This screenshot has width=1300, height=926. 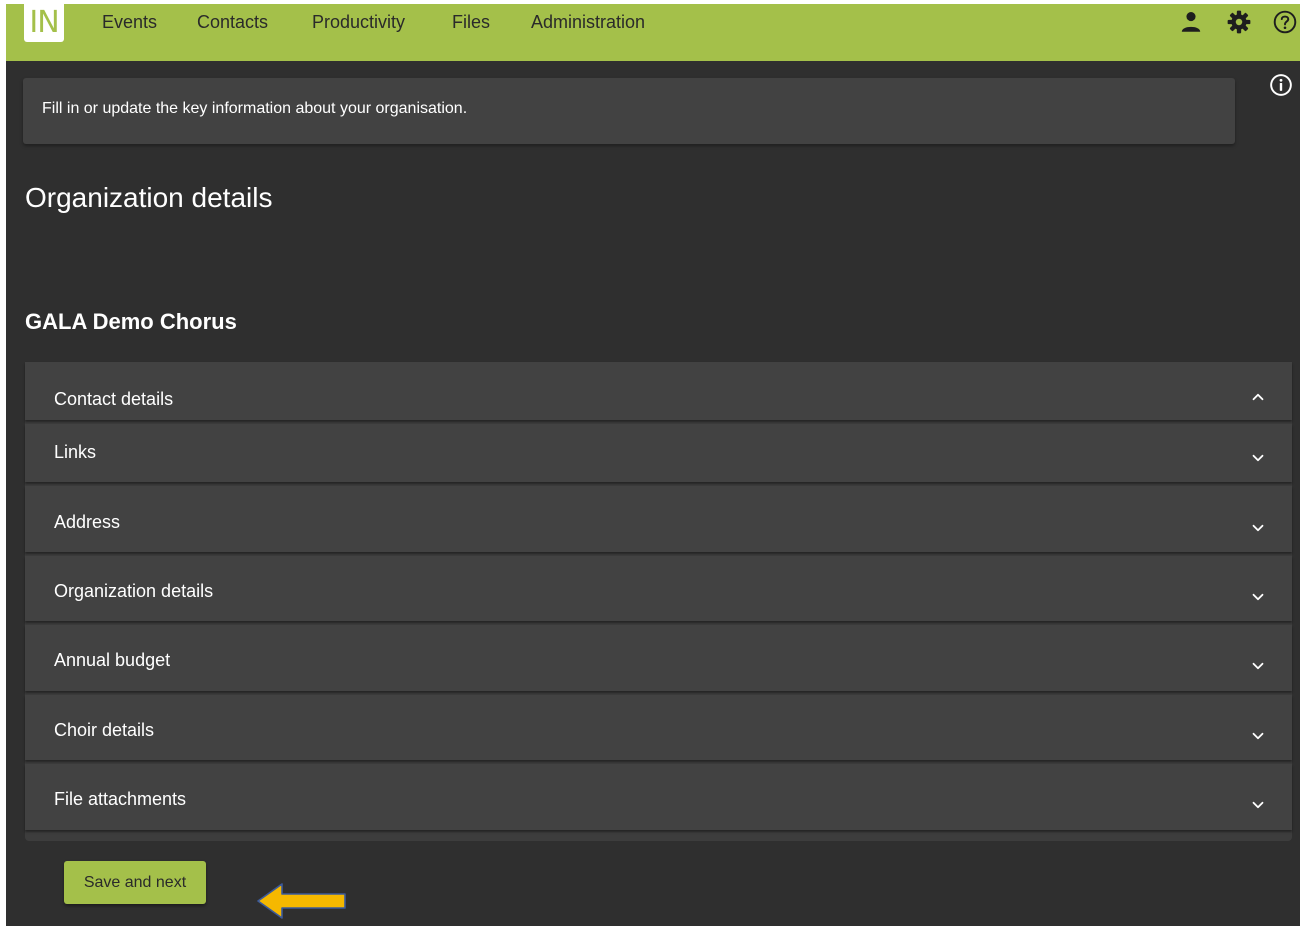 I want to click on accordion-organization-details: Organization details, so click(x=658, y=588).